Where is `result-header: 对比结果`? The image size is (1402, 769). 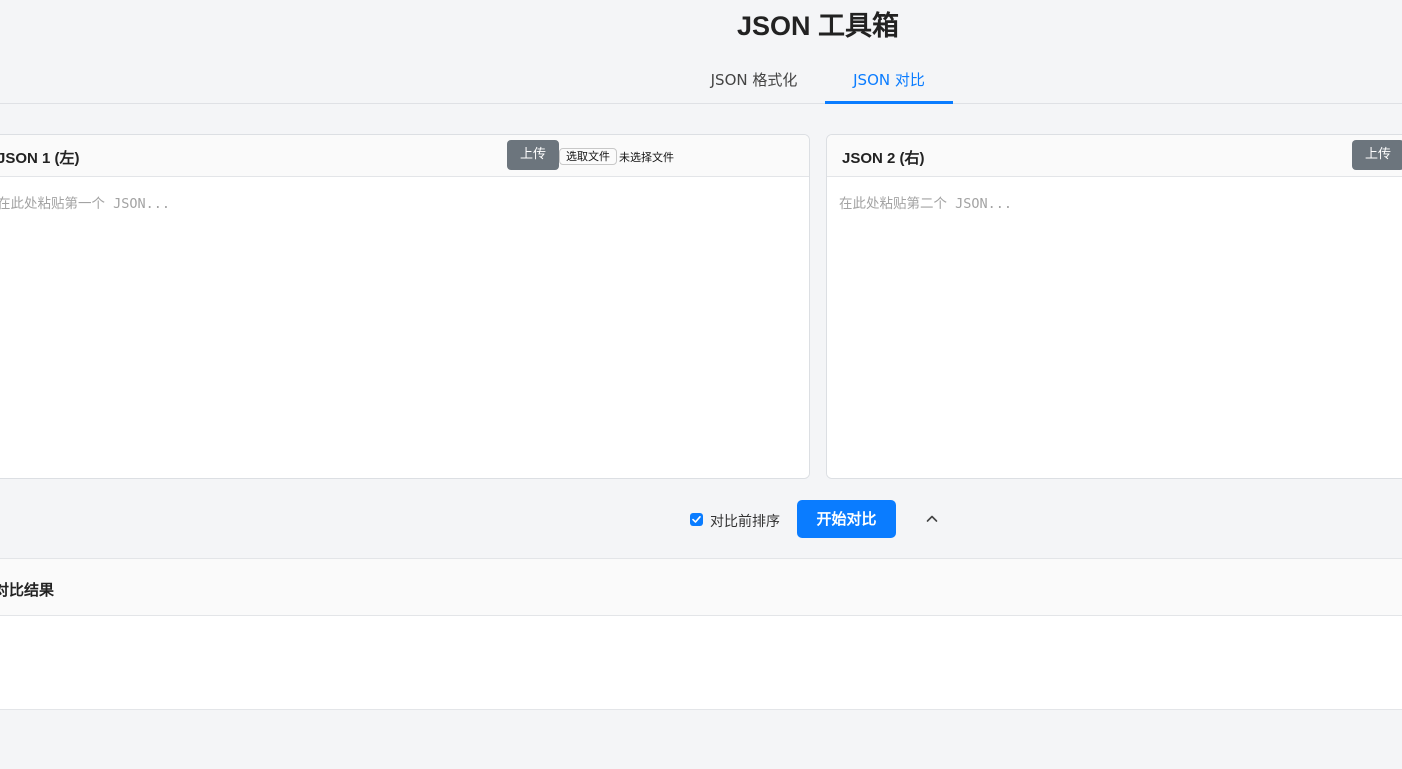 result-header: 对比结果 is located at coordinates (701, 587).